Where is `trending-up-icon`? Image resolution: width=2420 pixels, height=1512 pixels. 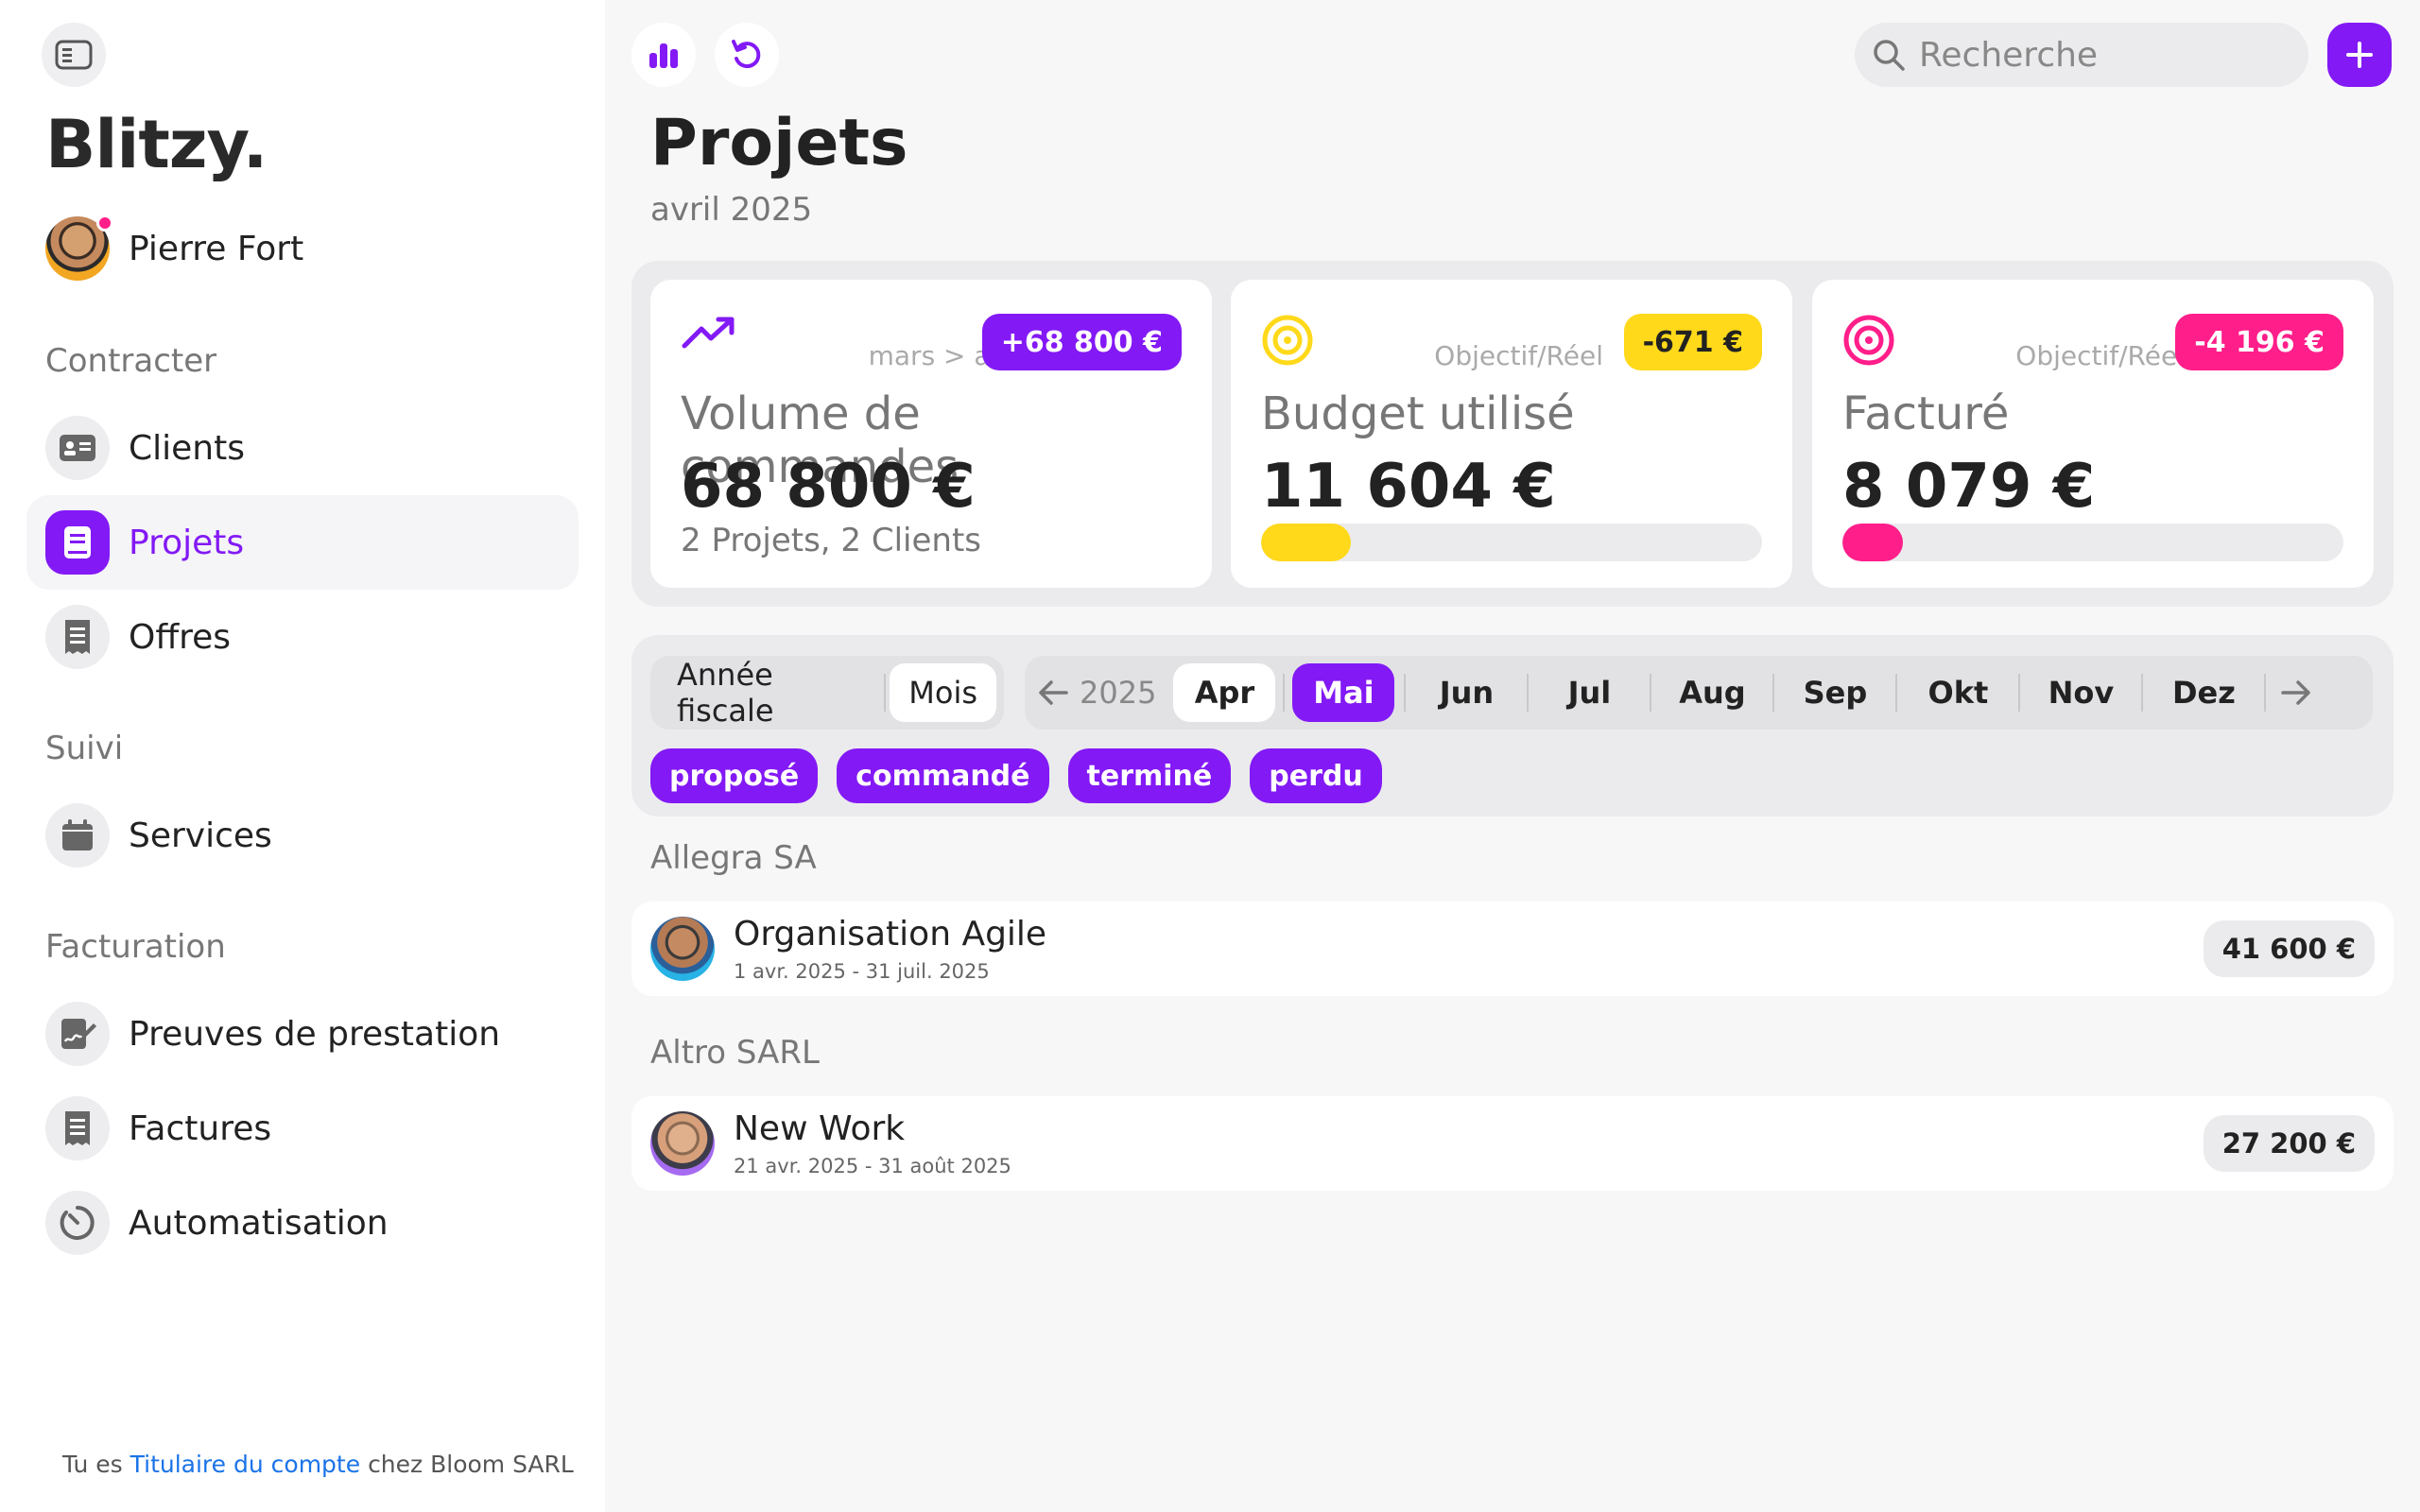
trending-up-icon is located at coordinates (709, 334).